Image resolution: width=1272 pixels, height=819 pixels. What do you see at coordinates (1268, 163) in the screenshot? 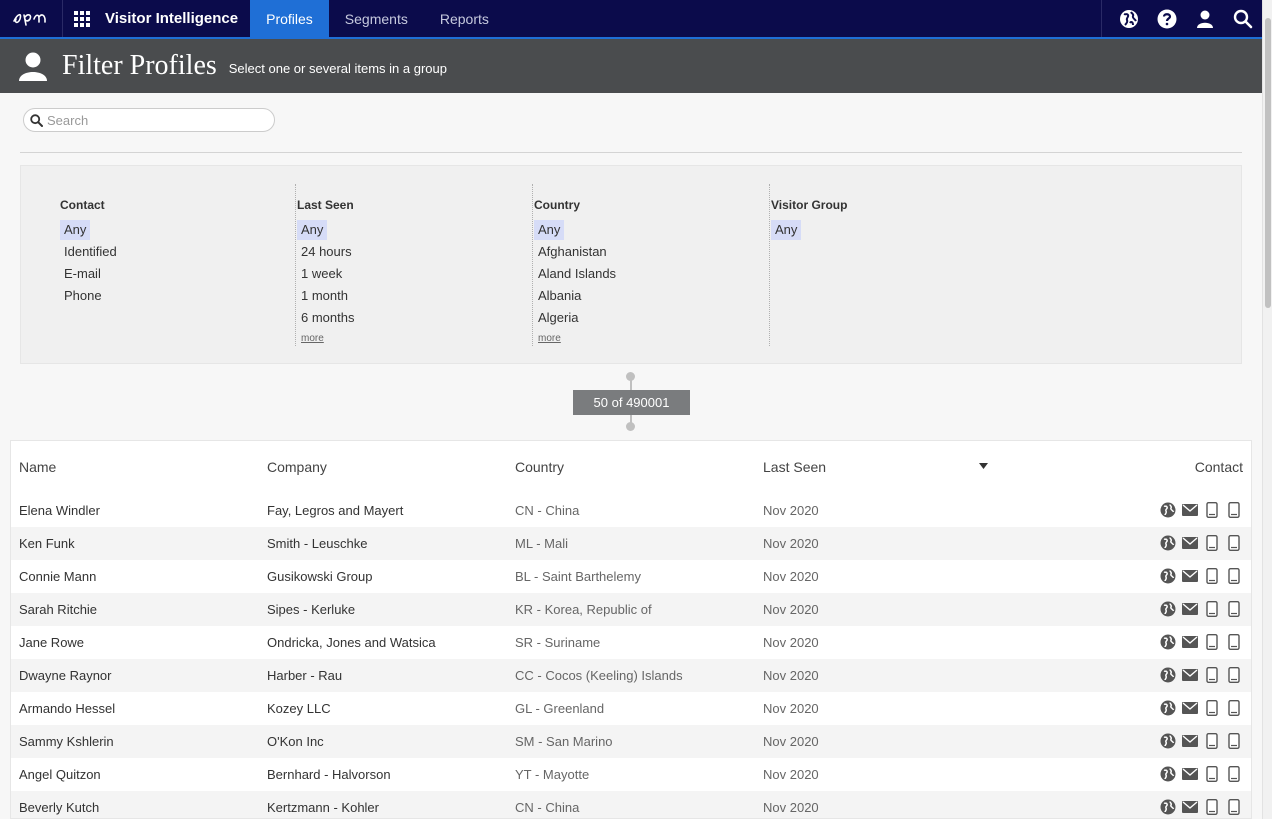
I see `scrollbar-thumb` at bounding box center [1268, 163].